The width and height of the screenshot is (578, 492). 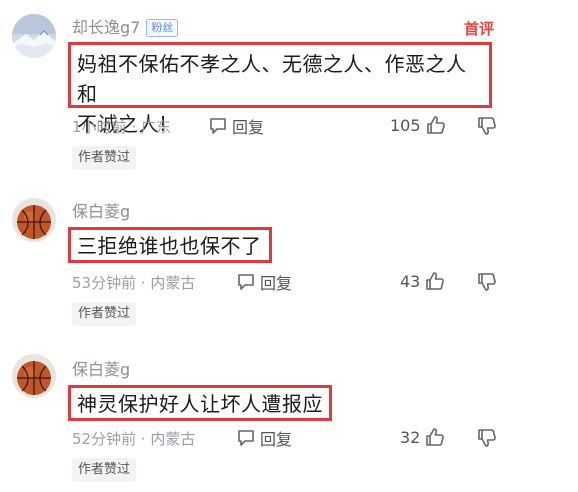 I want to click on snow-mountain-icon, so click(x=34, y=36).